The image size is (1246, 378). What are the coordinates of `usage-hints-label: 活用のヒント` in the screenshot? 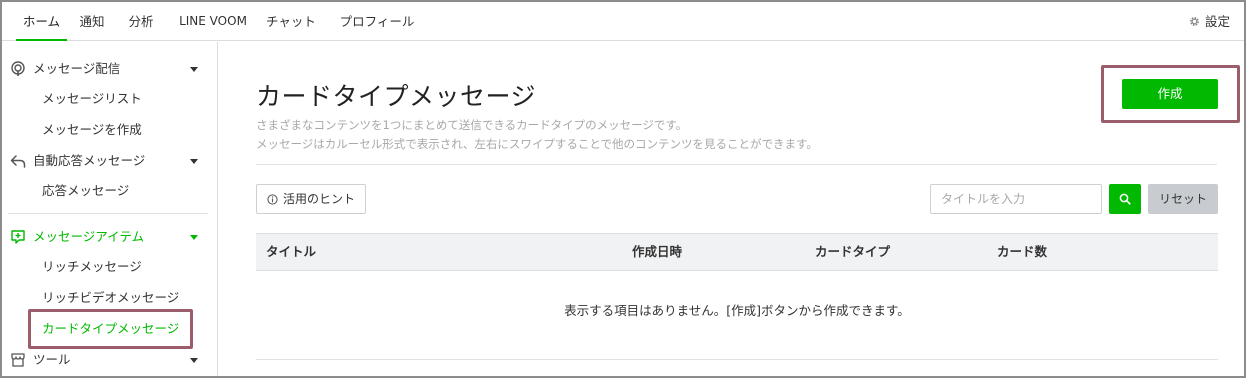 It's located at (319, 199).